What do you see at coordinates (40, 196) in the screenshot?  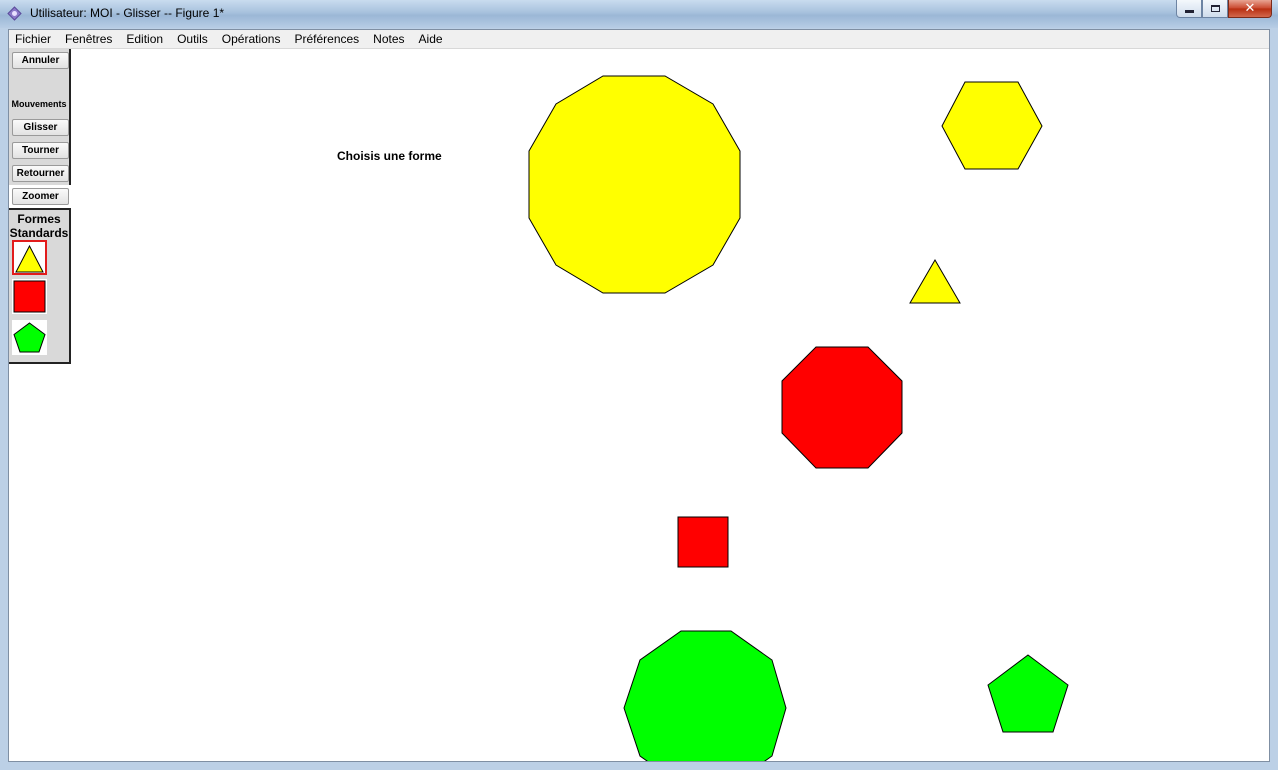 I see `zoom-button: Zoomer` at bounding box center [40, 196].